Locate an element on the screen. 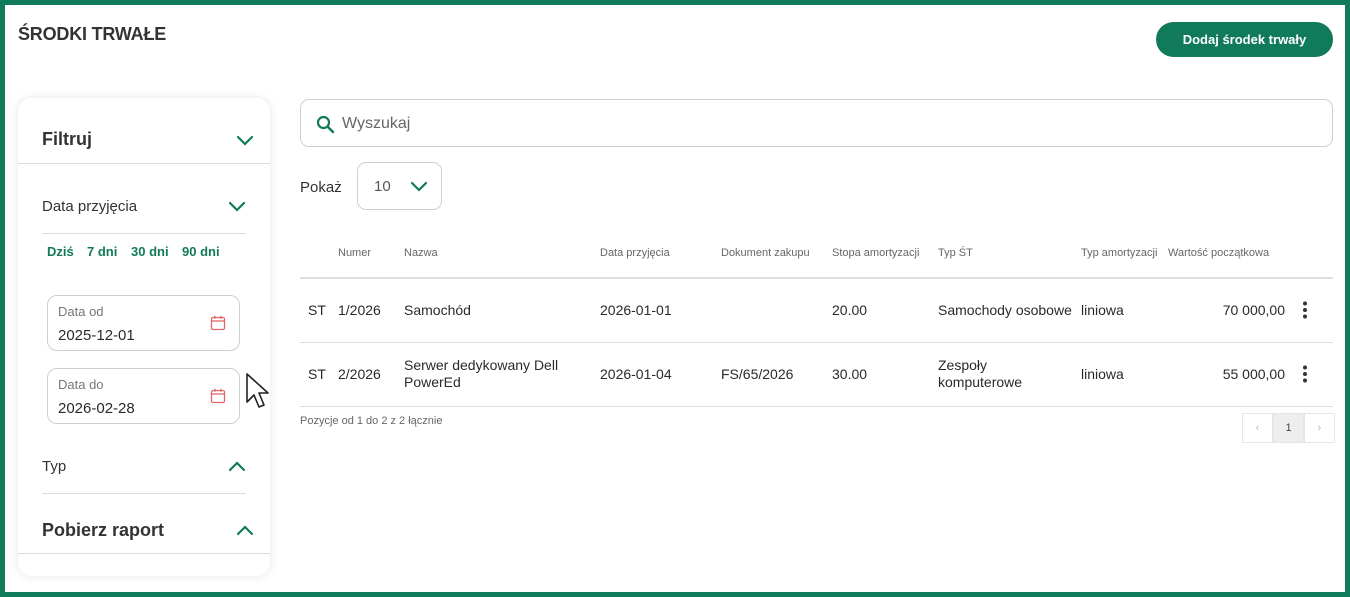 The image size is (1350, 597). search-box is located at coordinates (816, 123).